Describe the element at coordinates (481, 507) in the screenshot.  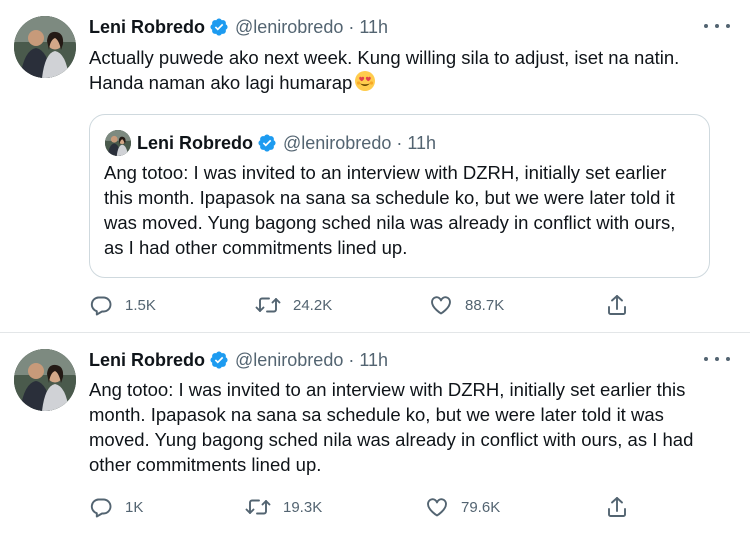
I see `like-count: 79.6K` at that location.